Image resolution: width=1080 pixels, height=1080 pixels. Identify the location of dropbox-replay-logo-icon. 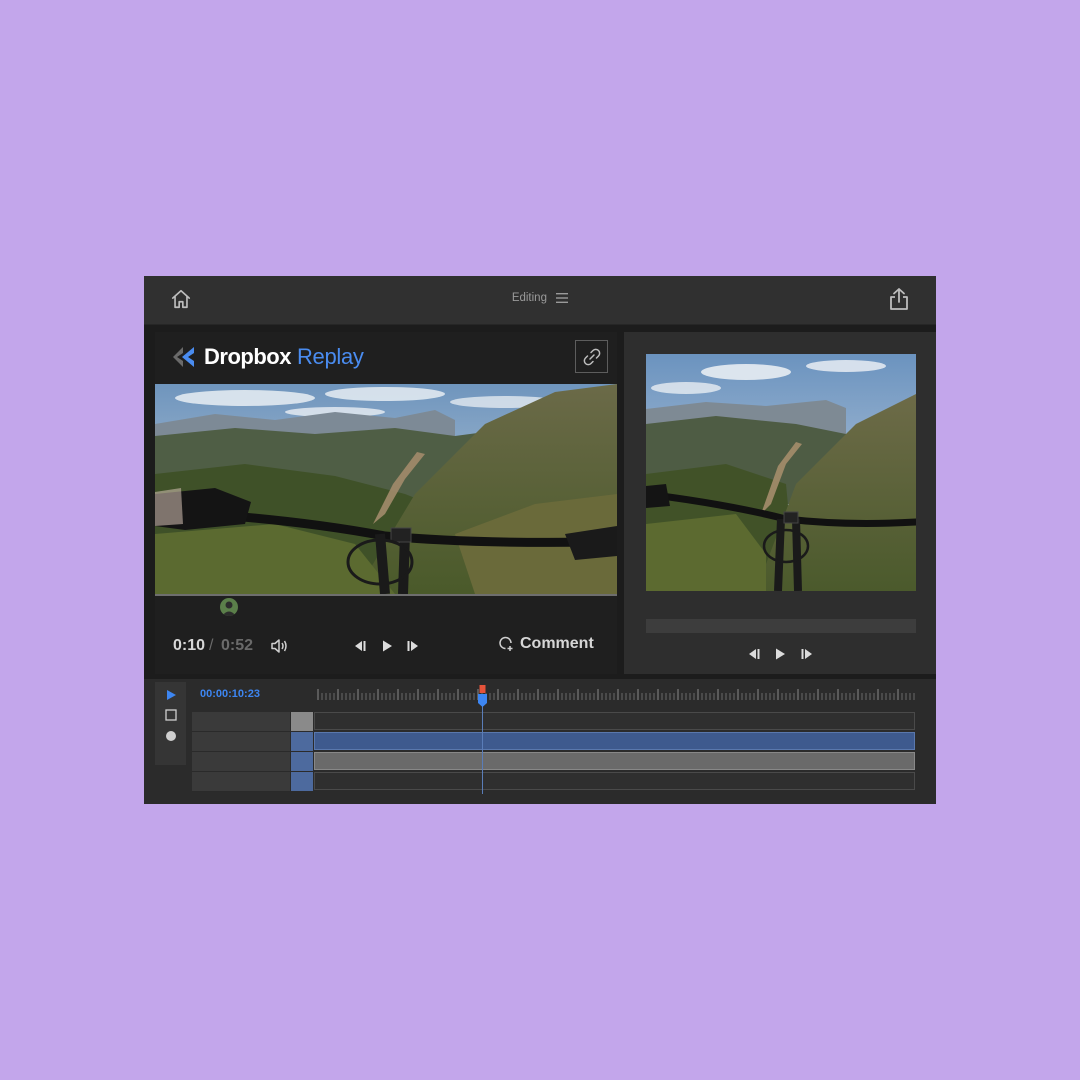
(183, 357).